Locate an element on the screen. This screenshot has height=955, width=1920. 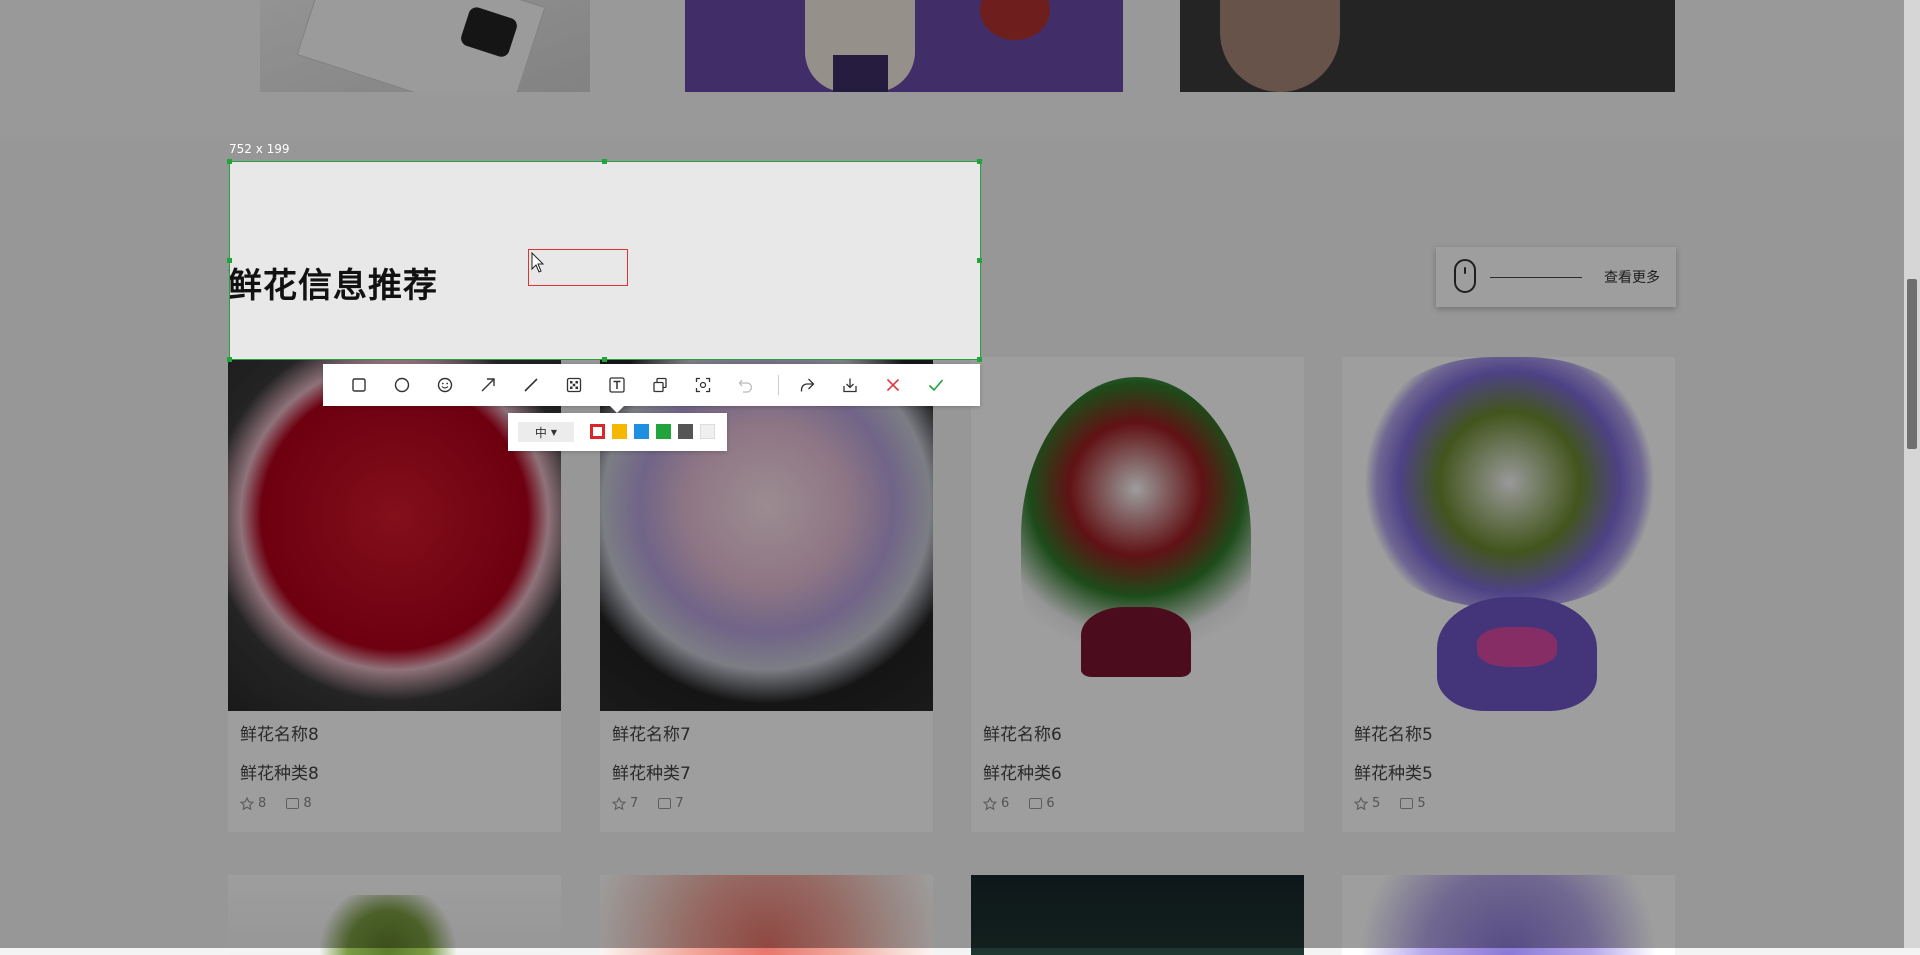
flower-name: 鲜花名称6 is located at coordinates (1022, 732).